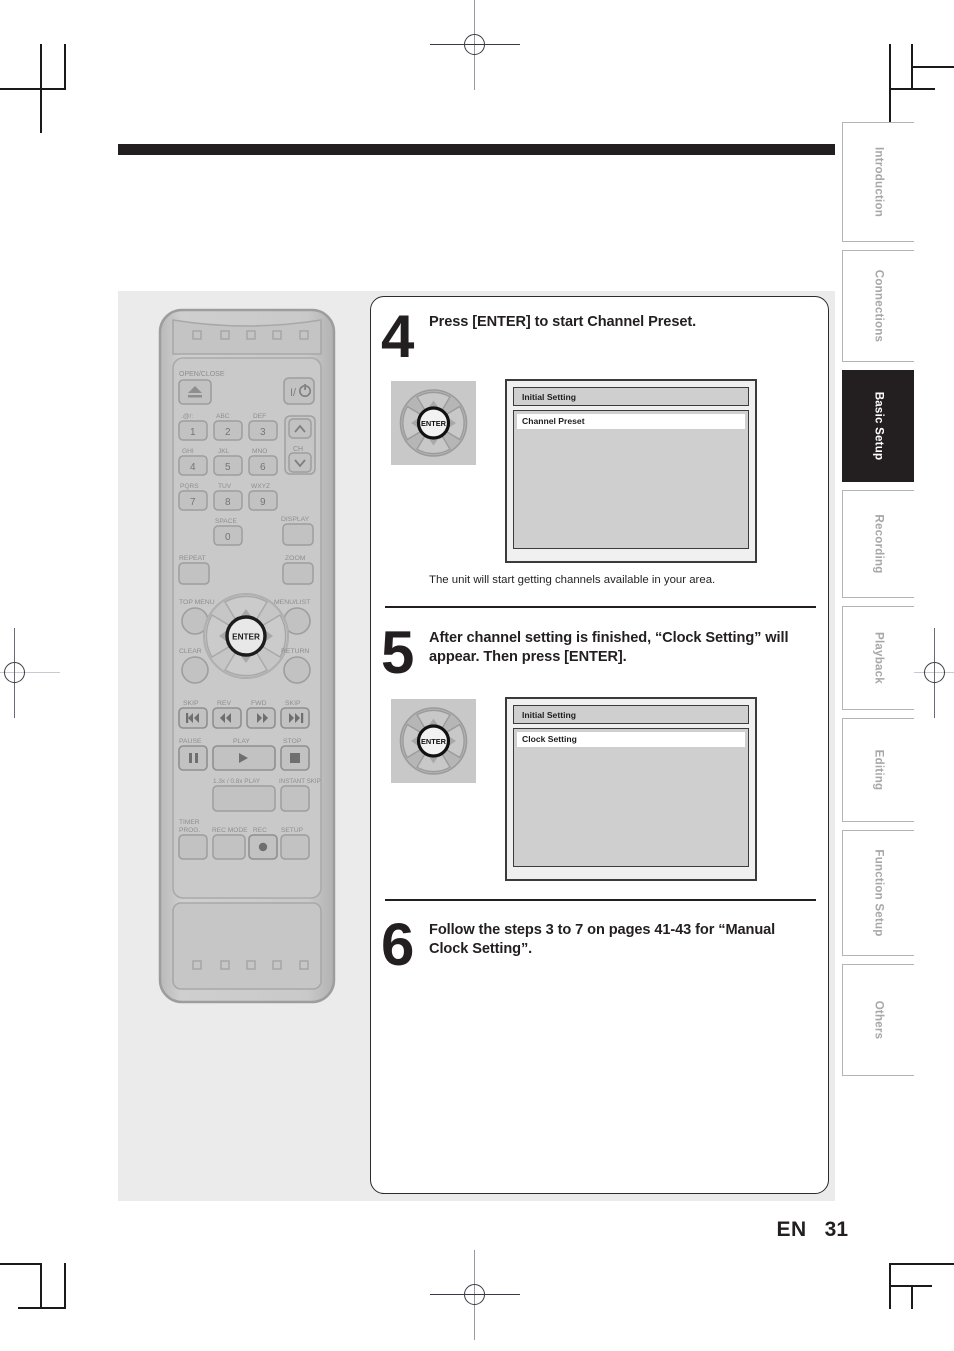  What do you see at coordinates (259, 416) in the screenshot?
I see `svg-text: DEF` at bounding box center [259, 416].